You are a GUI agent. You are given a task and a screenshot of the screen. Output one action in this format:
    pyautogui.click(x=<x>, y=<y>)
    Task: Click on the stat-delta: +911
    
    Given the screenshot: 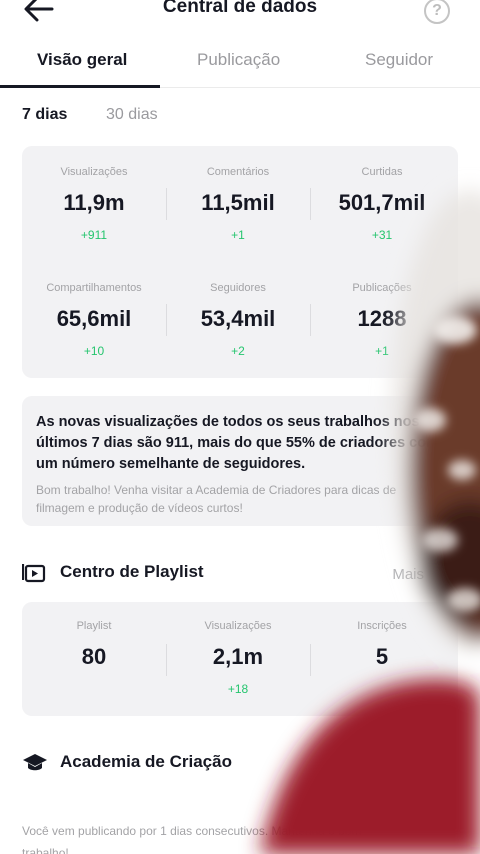 What is the action you would take?
    pyautogui.click(x=94, y=235)
    